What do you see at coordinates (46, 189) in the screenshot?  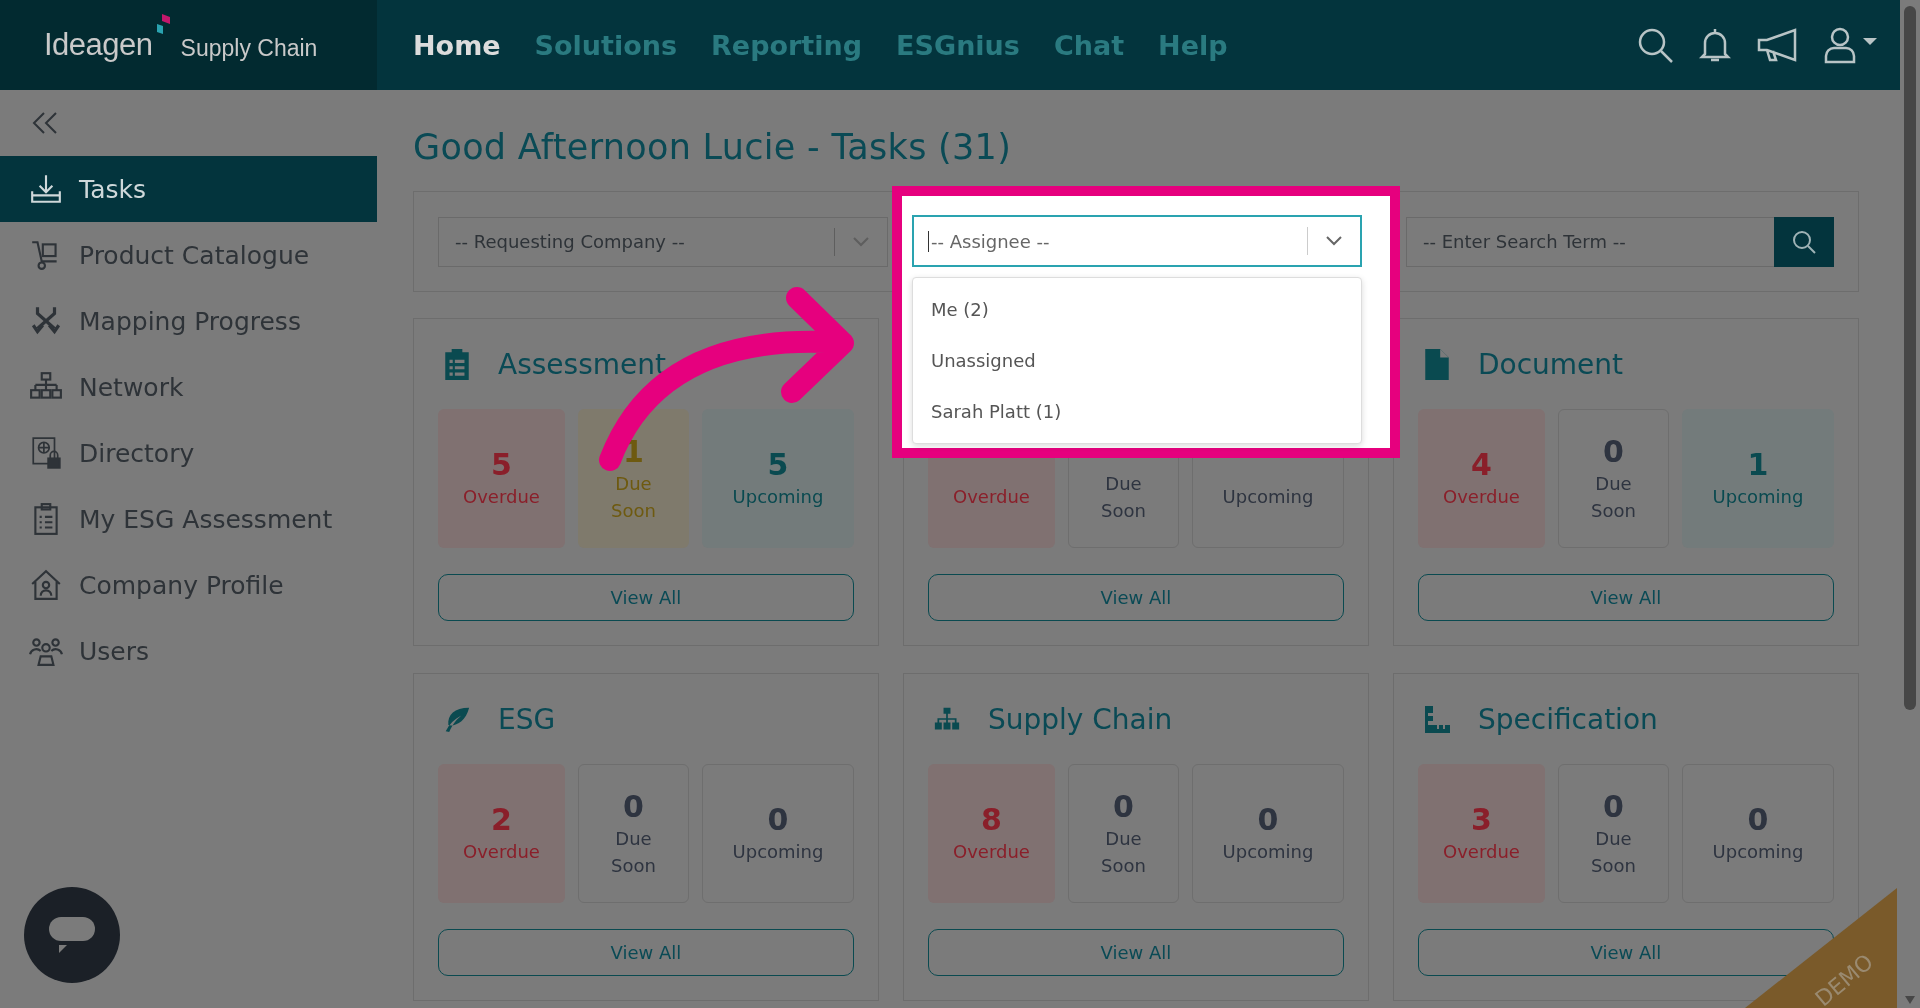 I see `download-tray-icon` at bounding box center [46, 189].